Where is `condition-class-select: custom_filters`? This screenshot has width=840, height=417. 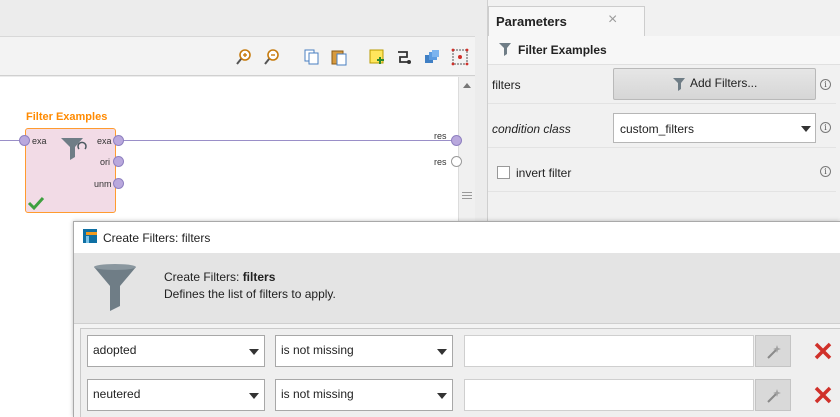
condition-class-select: custom_filters is located at coordinates (714, 128).